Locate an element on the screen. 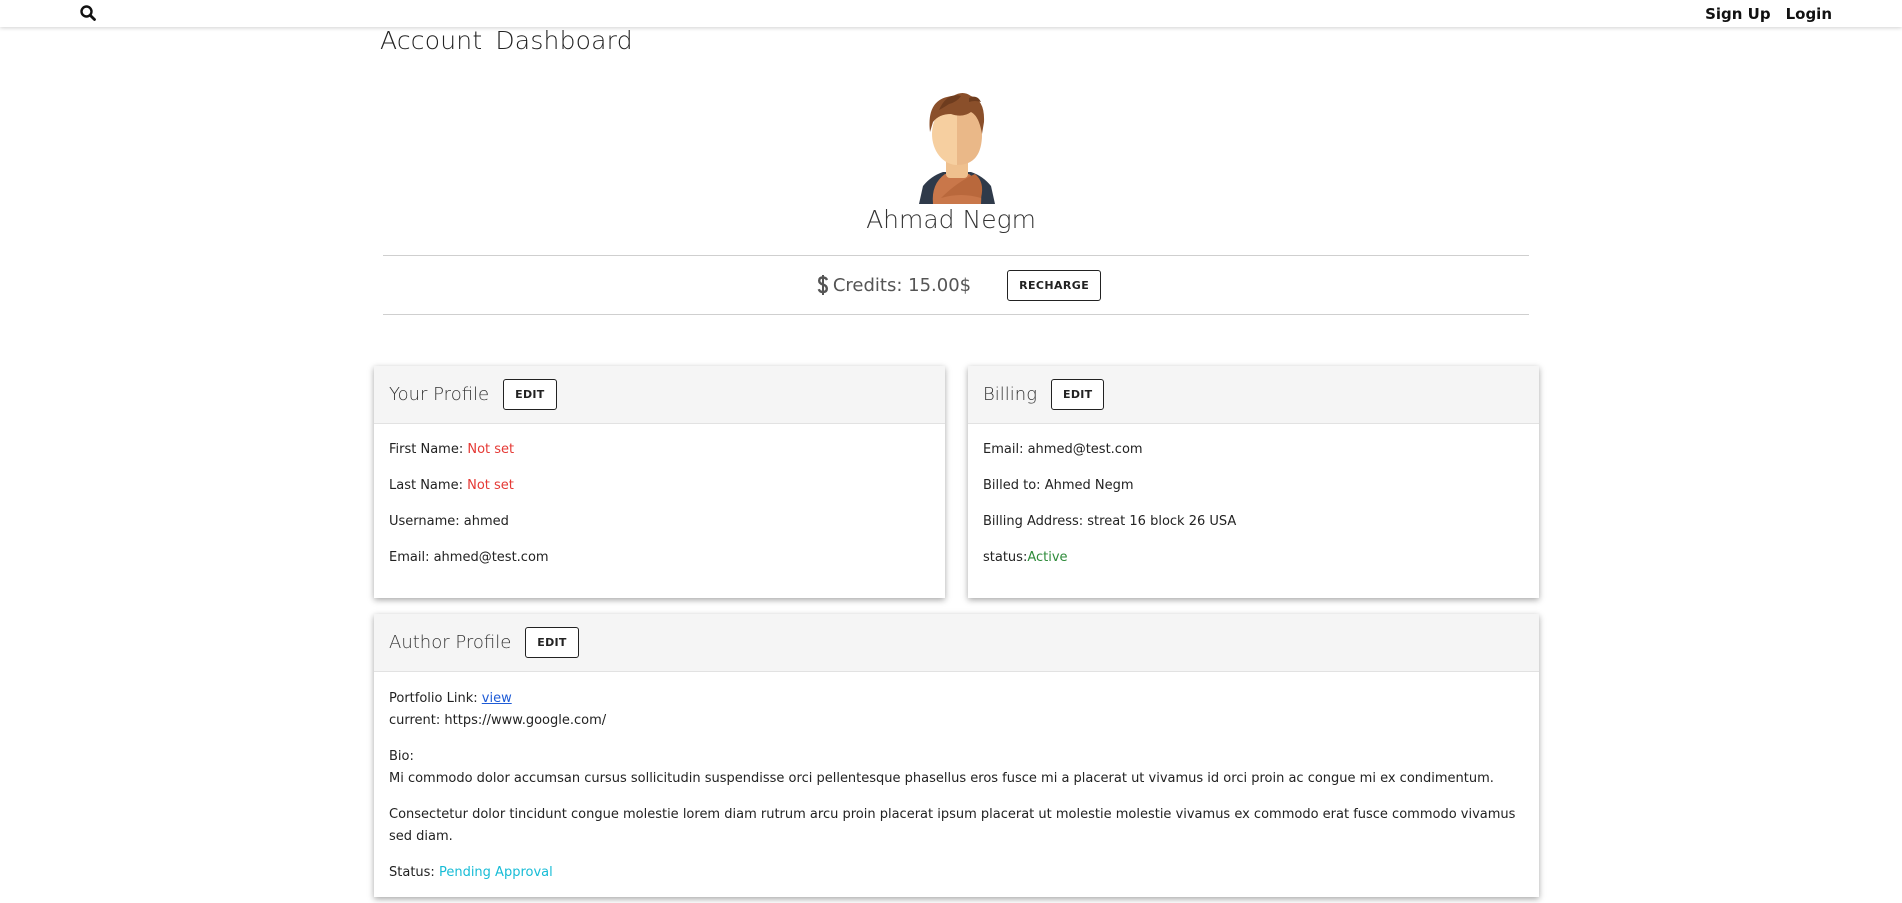  billing-status-value: Active is located at coordinates (1047, 557).